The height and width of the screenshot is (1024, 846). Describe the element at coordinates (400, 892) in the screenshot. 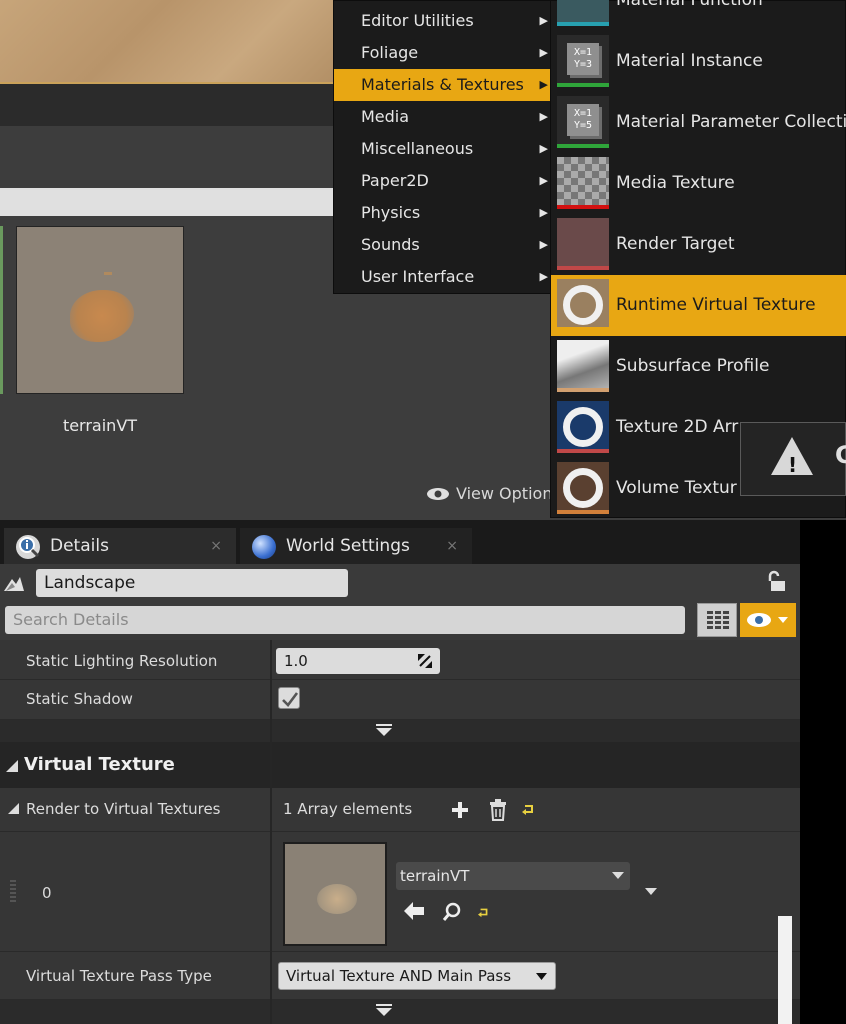

I see `array-element-row: 0 terrainVT` at that location.